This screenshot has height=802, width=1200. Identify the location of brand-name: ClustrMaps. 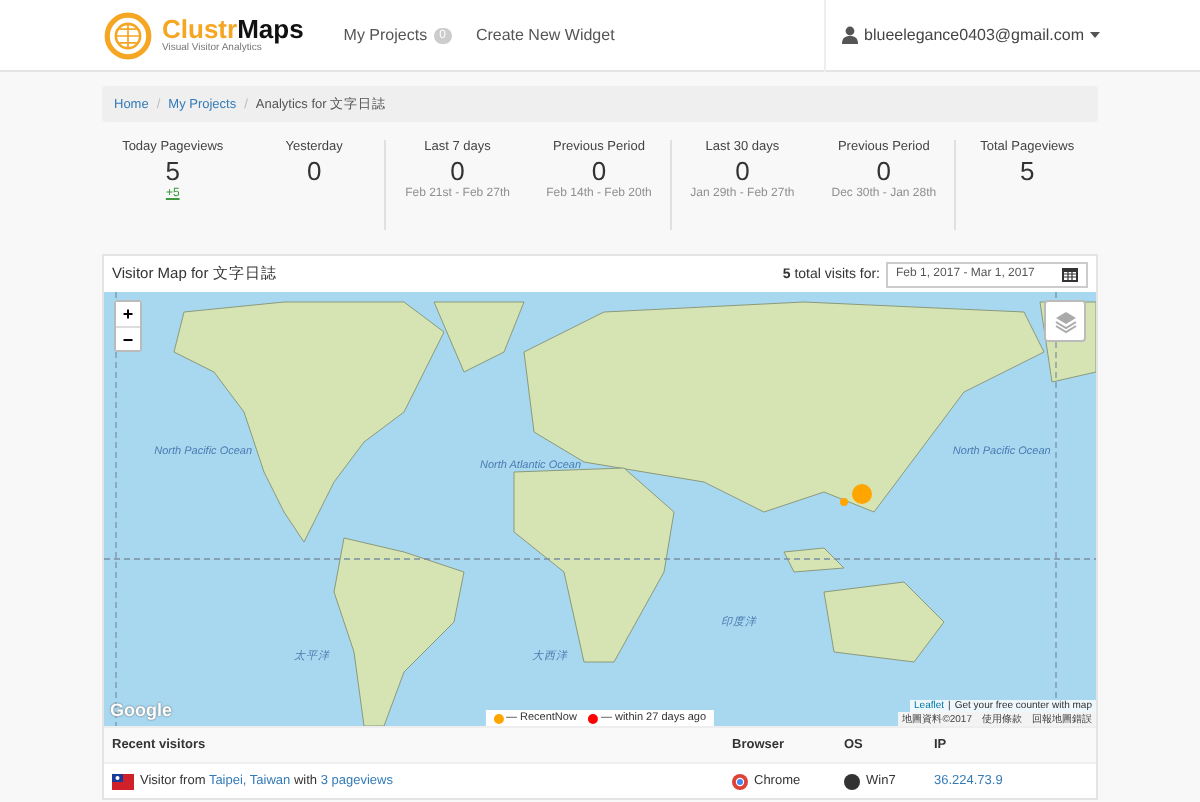
(233, 29).